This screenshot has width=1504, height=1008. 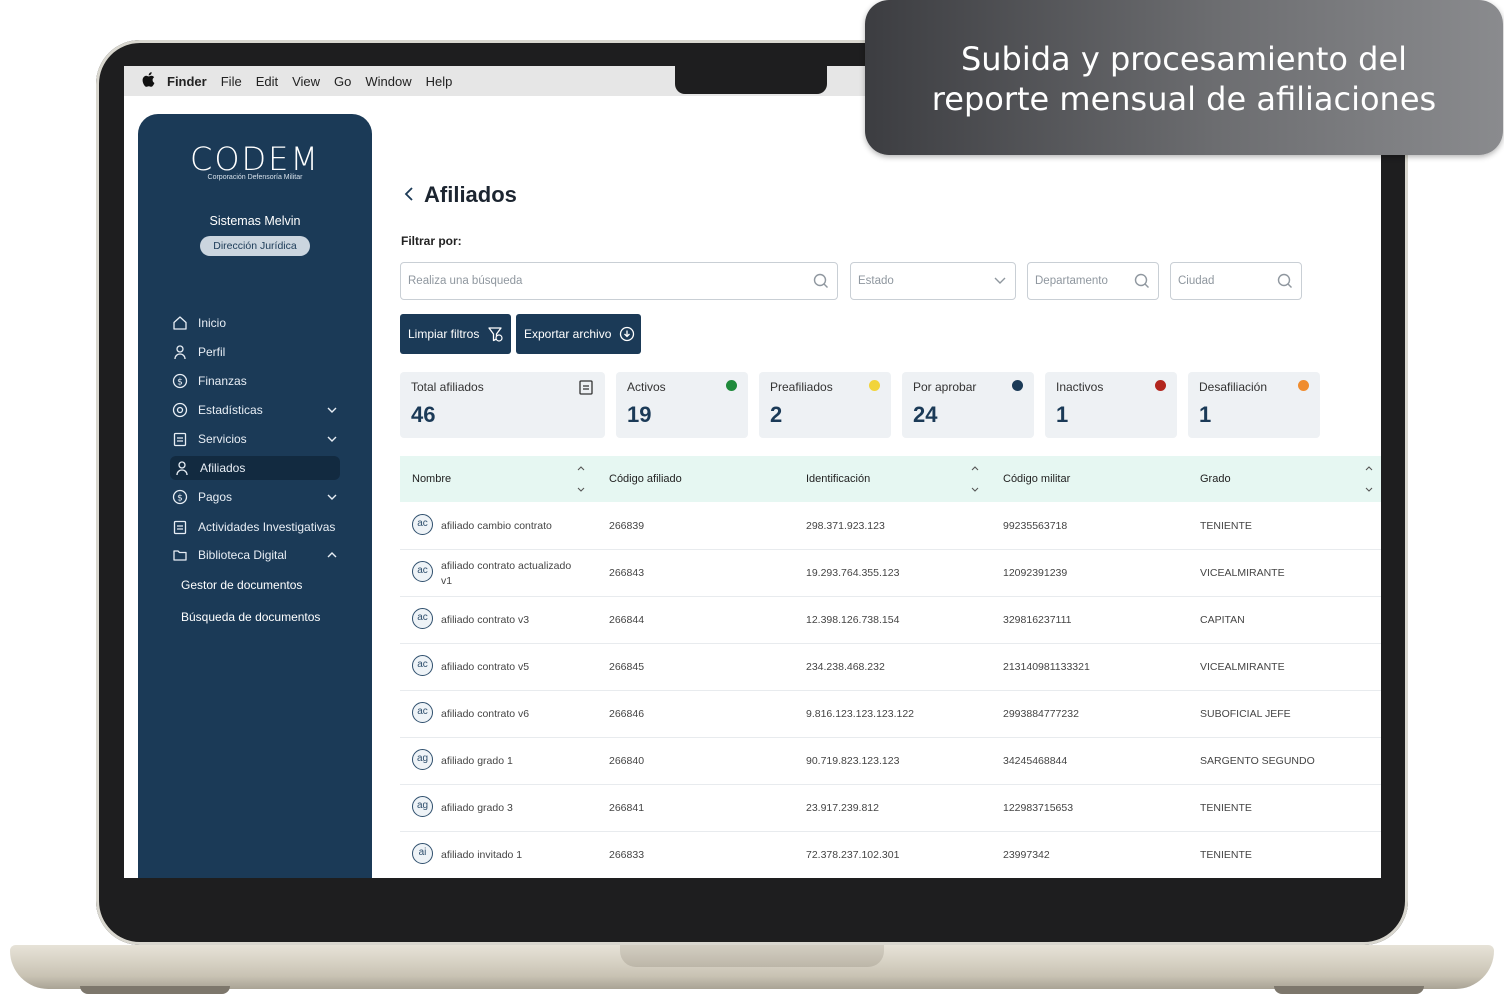 I want to click on page-title: Afiliados, so click(x=470, y=194).